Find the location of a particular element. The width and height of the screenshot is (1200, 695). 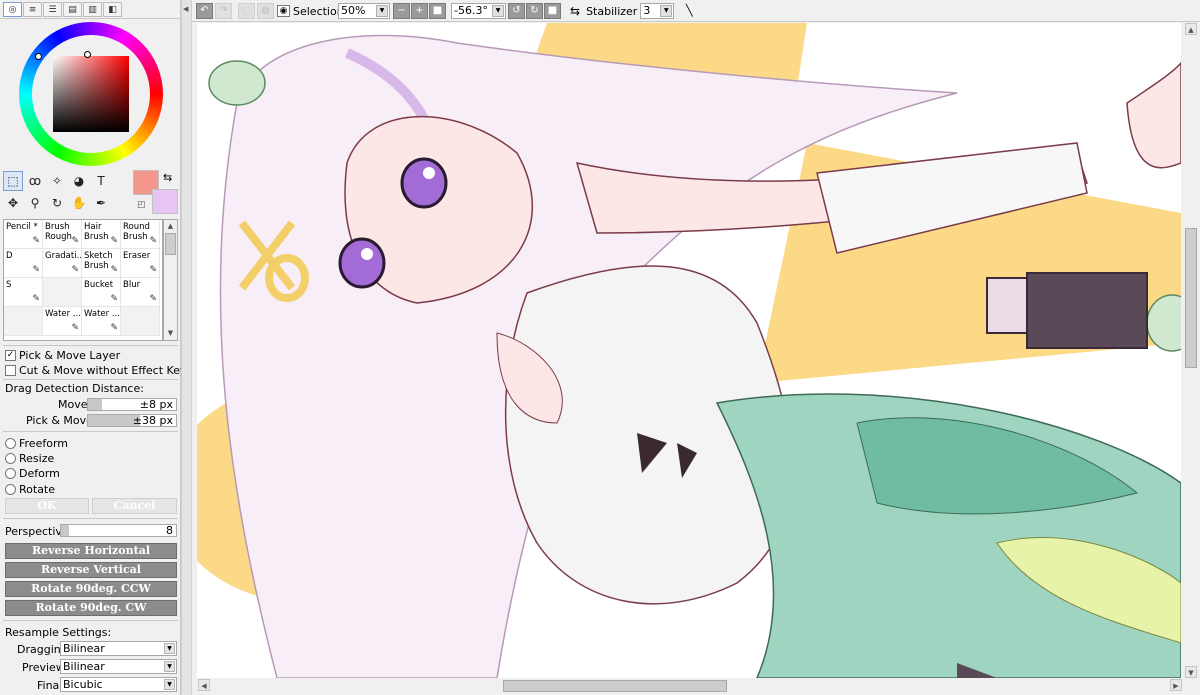

zoom-out-button: − is located at coordinates (401, 11).